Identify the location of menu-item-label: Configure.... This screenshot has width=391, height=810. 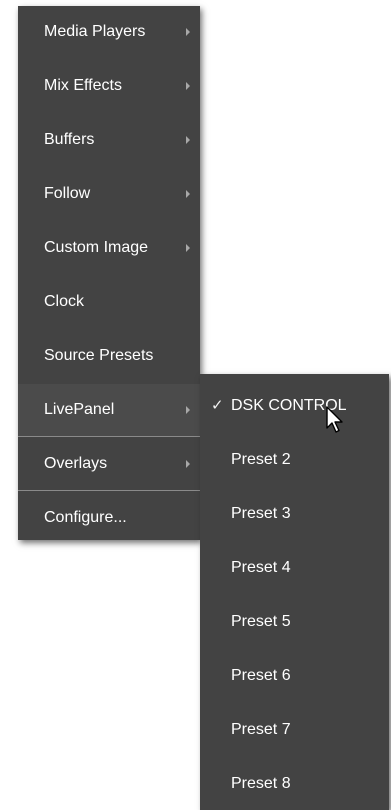
(85, 517).